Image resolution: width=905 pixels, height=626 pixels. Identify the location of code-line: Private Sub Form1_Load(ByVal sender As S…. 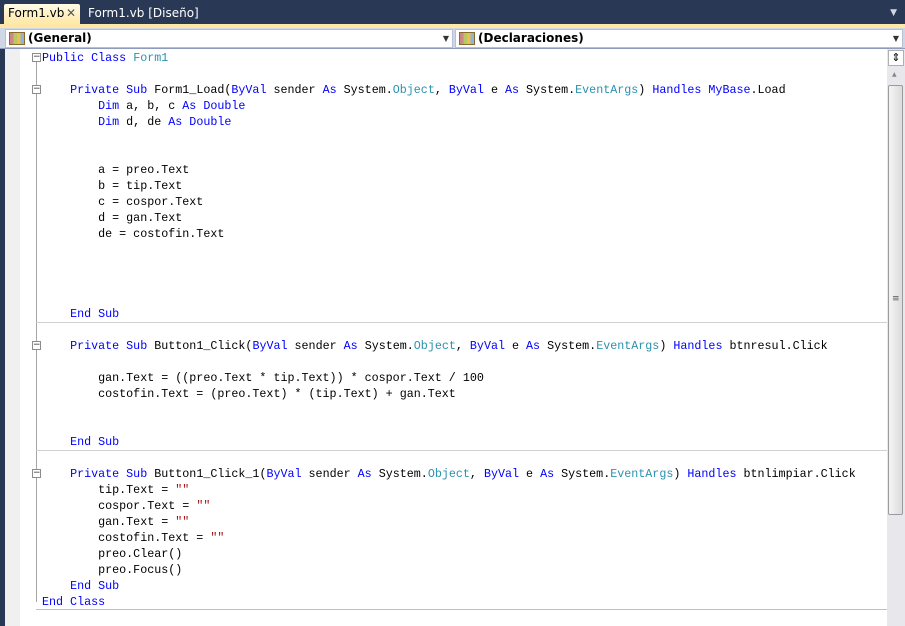
(449, 90).